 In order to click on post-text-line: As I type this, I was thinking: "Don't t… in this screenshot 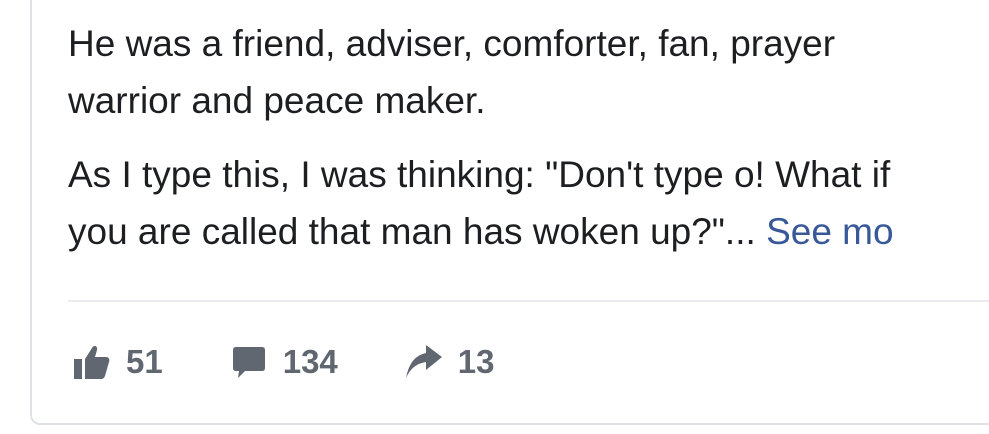, I will do `click(479, 174)`.